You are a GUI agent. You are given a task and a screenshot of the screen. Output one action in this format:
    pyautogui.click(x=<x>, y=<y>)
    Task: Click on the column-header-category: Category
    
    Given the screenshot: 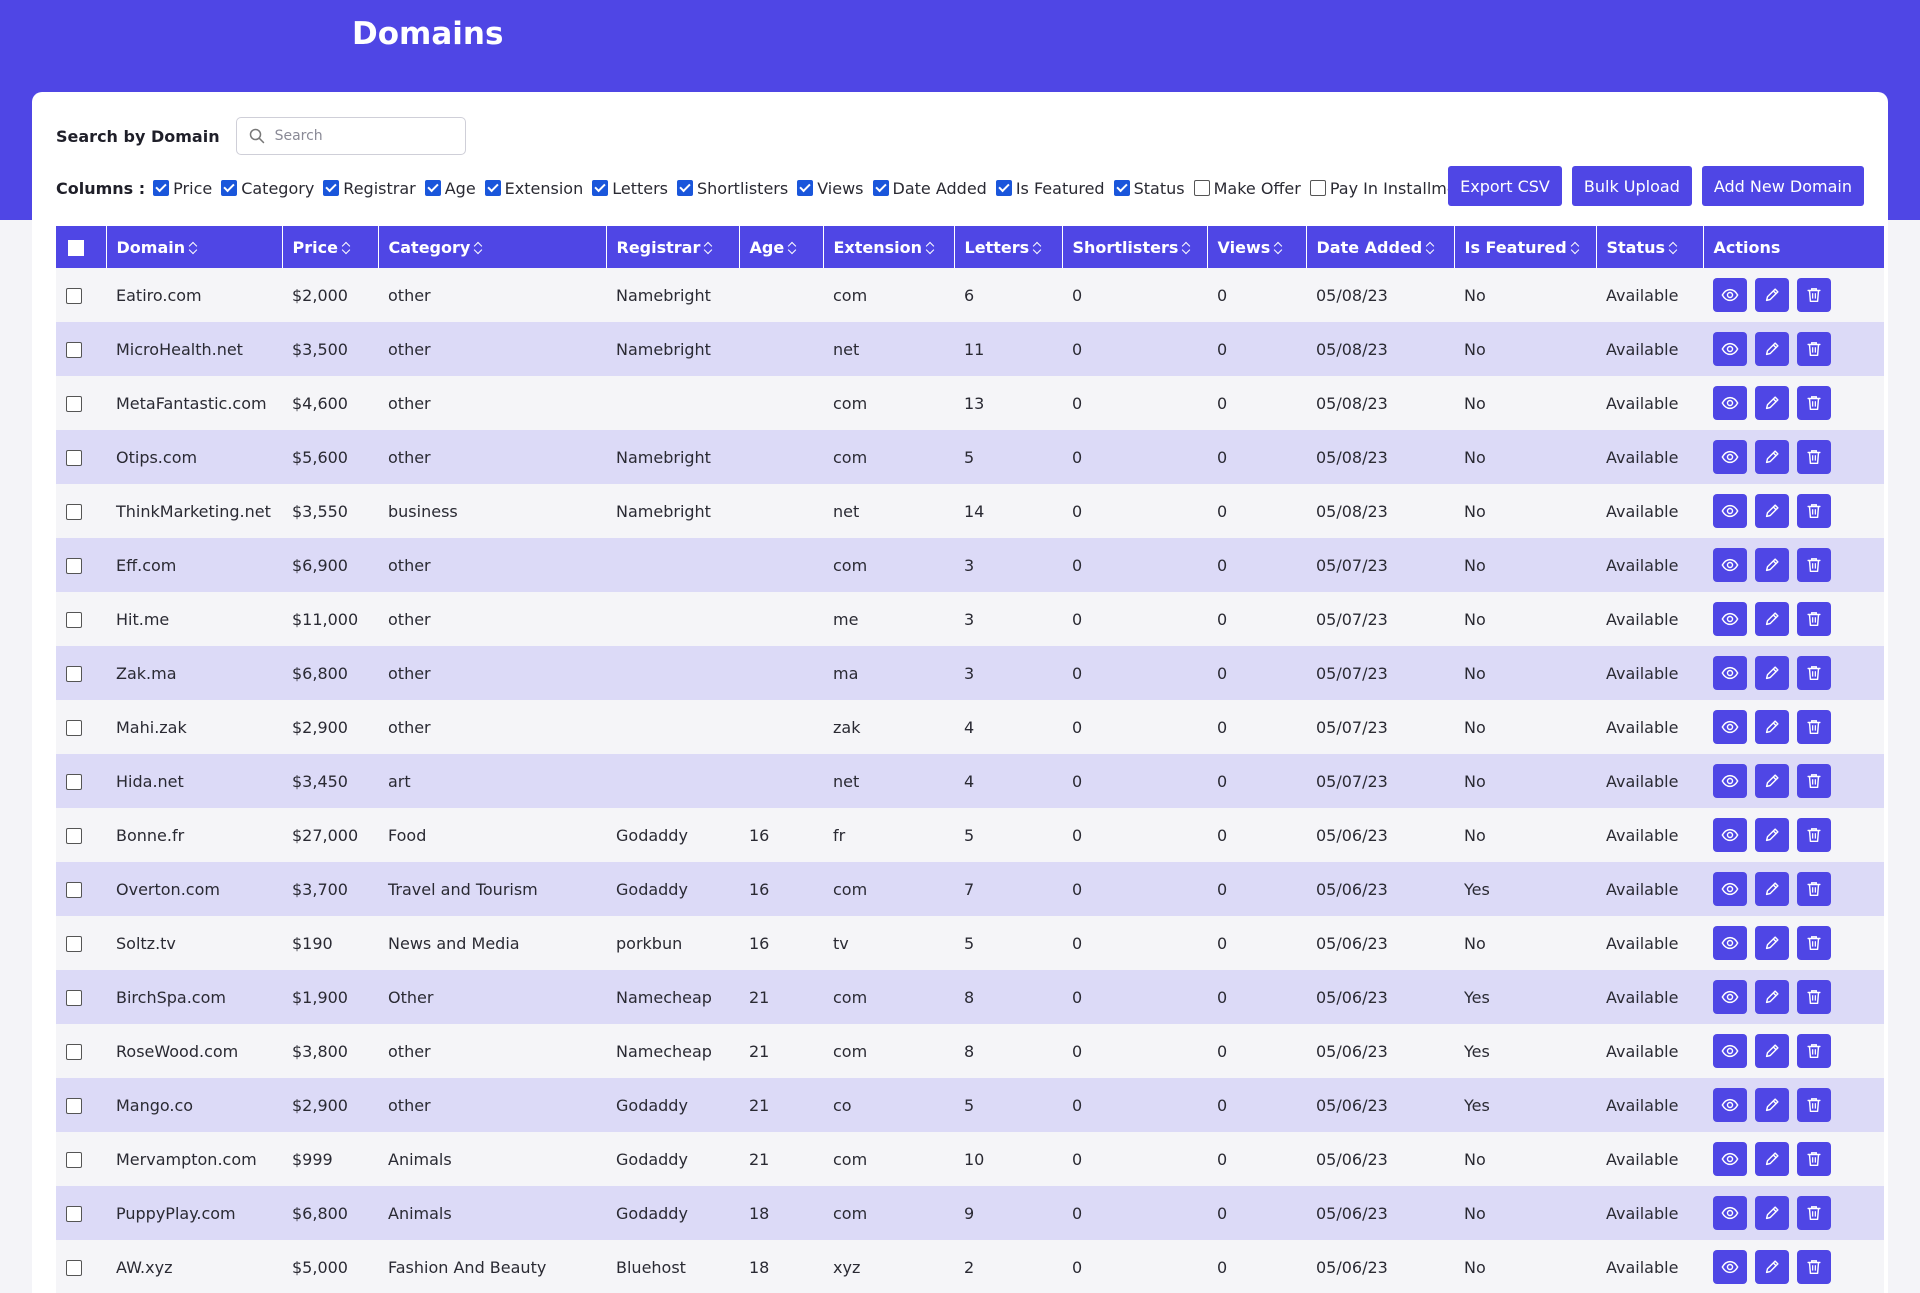 What is the action you would take?
    pyautogui.click(x=492, y=247)
    